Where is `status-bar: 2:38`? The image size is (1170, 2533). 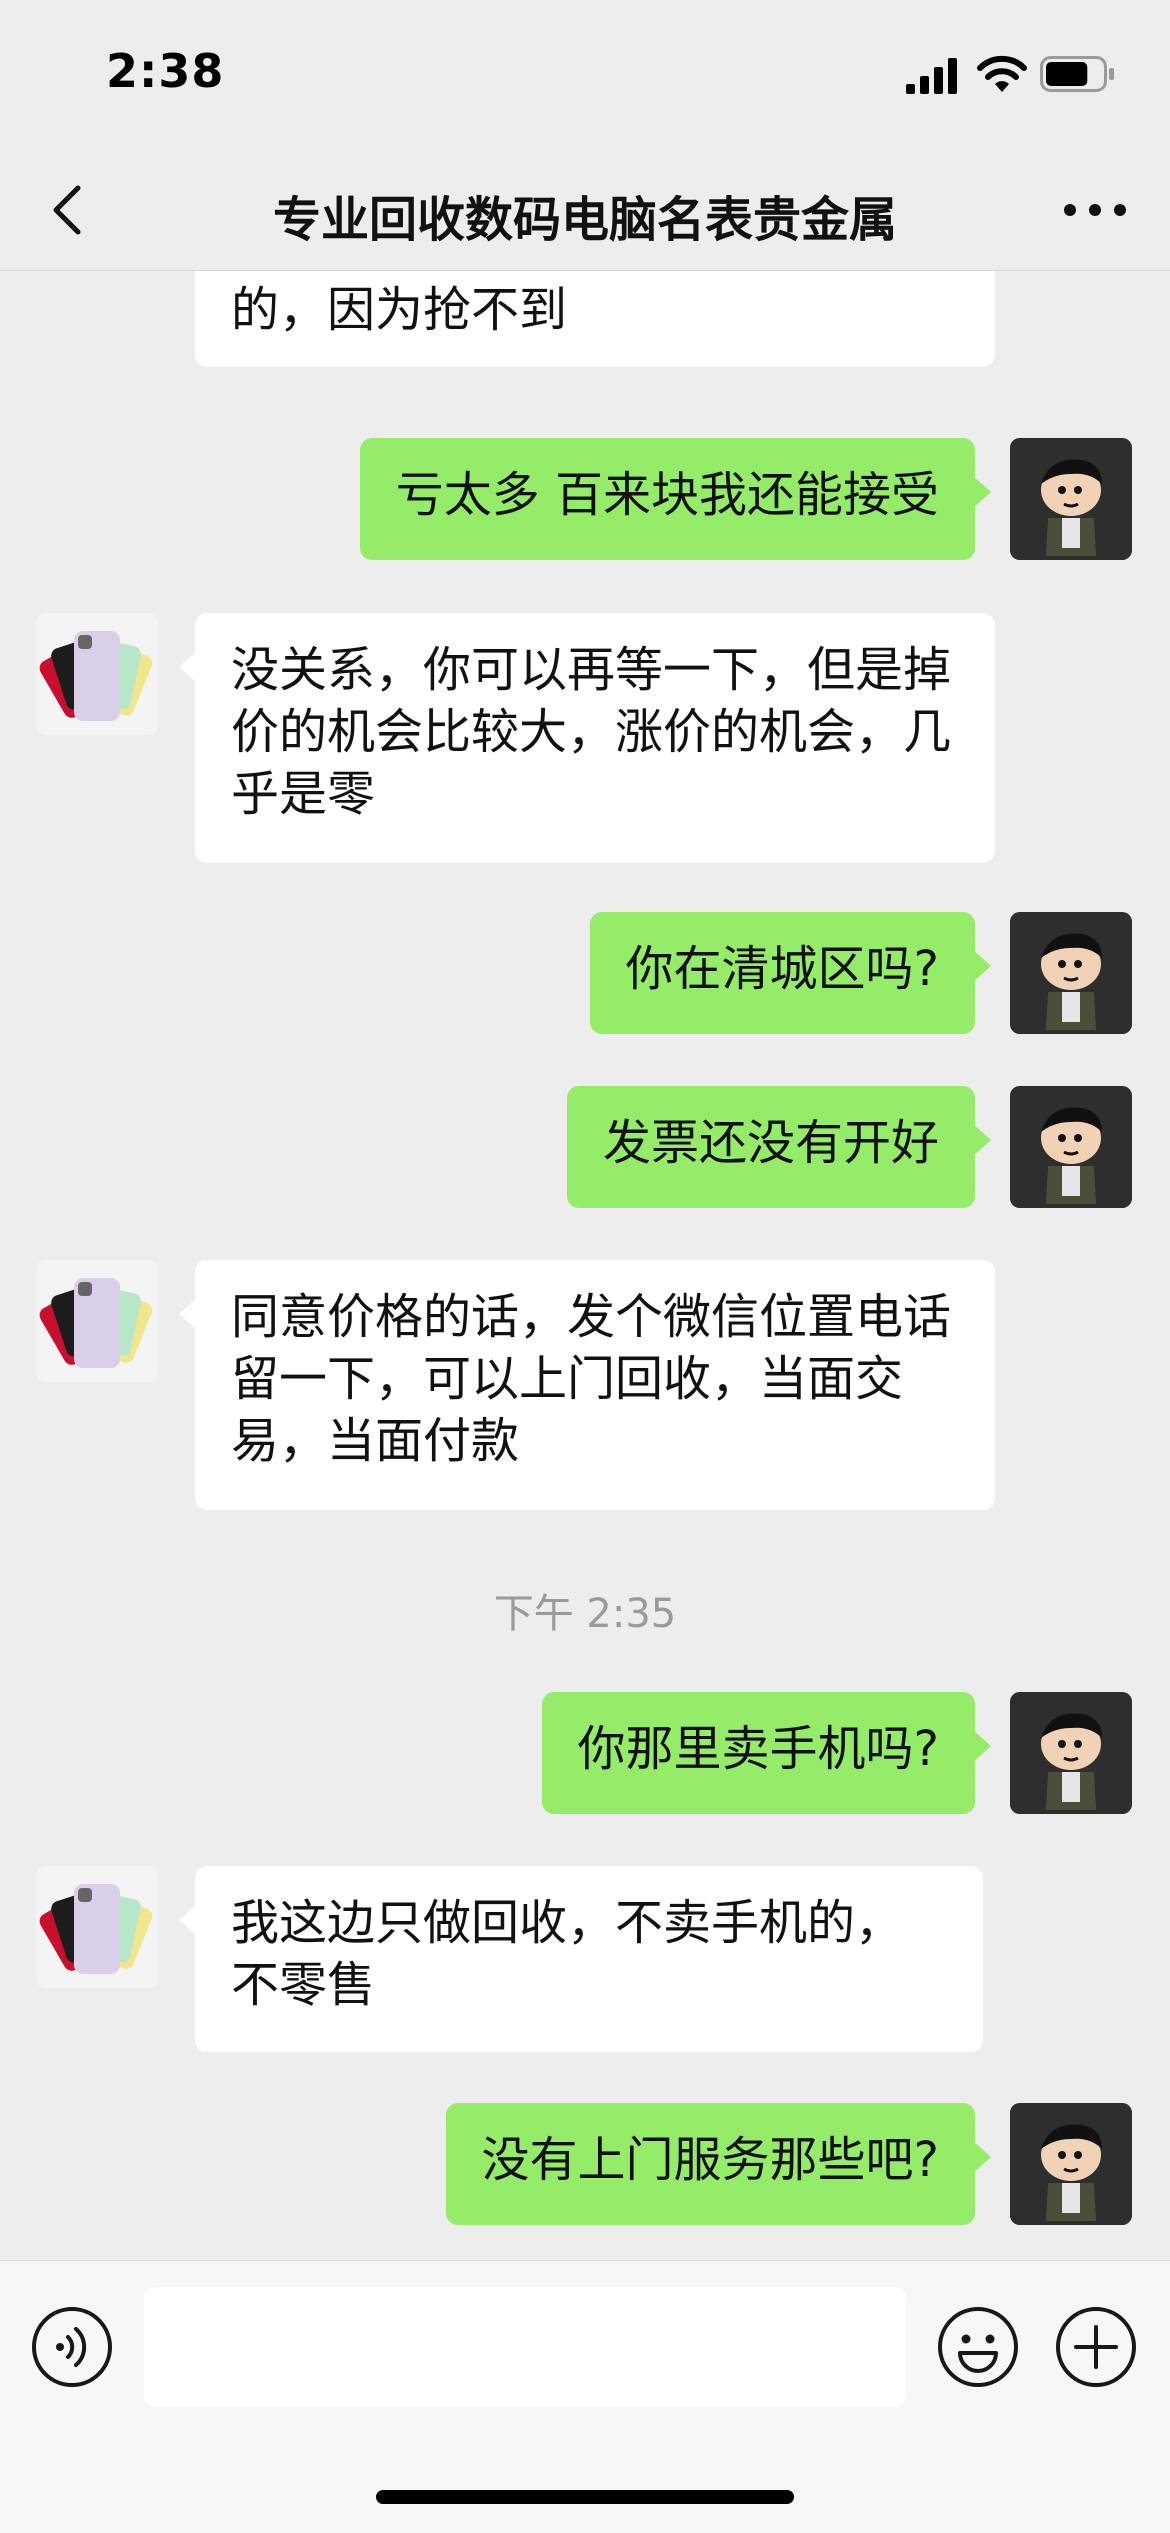 status-bar: 2:38 is located at coordinates (585, 75).